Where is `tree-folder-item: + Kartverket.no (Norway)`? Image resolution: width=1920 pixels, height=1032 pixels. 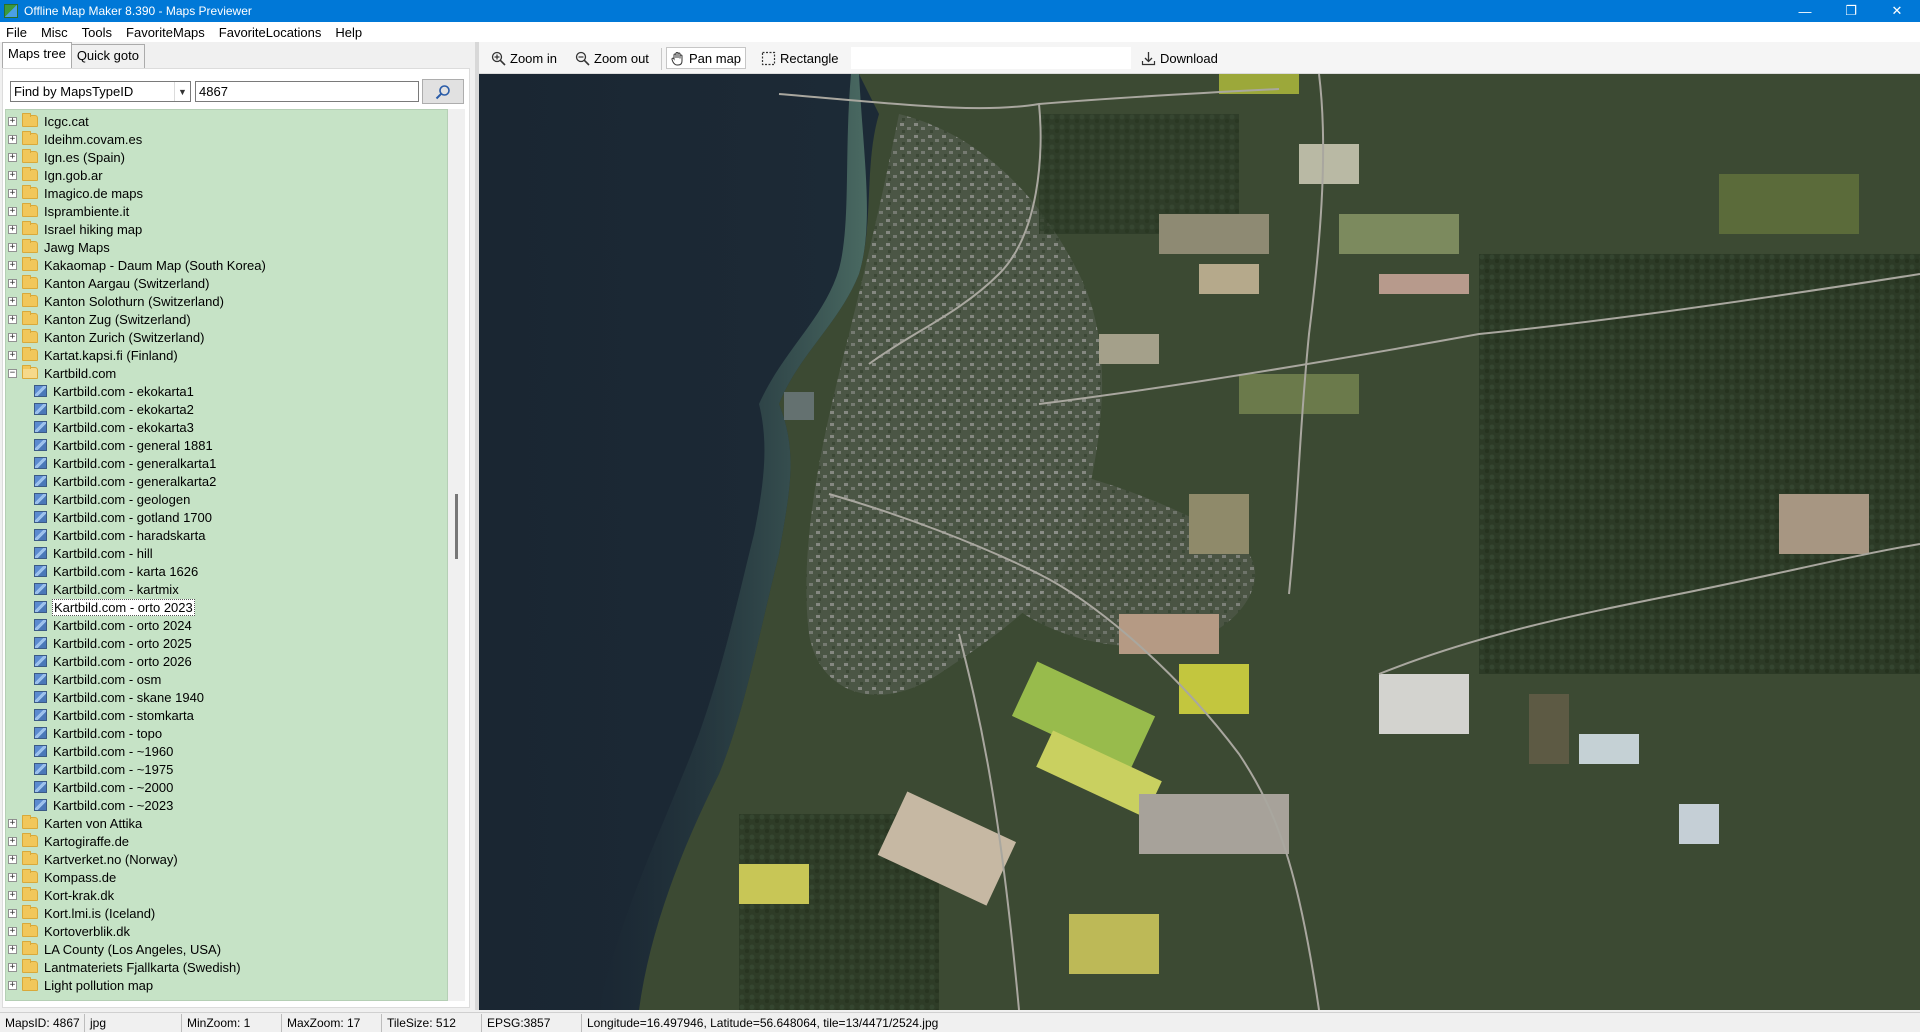
tree-folder-item: + Kartverket.no (Norway) is located at coordinates (93, 859).